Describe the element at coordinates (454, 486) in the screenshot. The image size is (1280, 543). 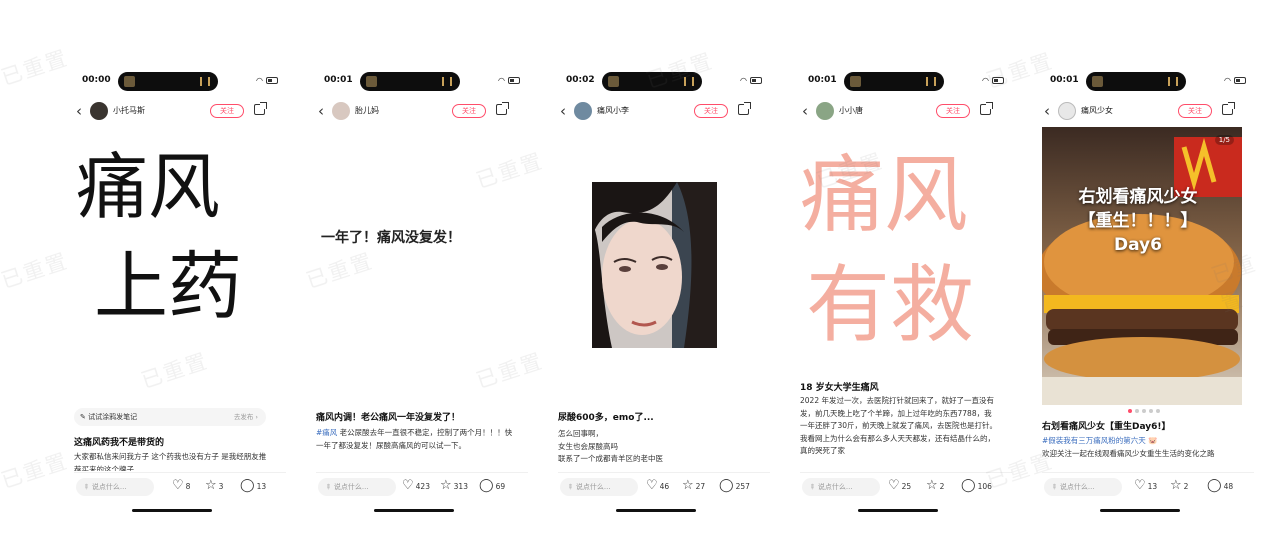
I see `collect-button: ☆ 313` at that location.